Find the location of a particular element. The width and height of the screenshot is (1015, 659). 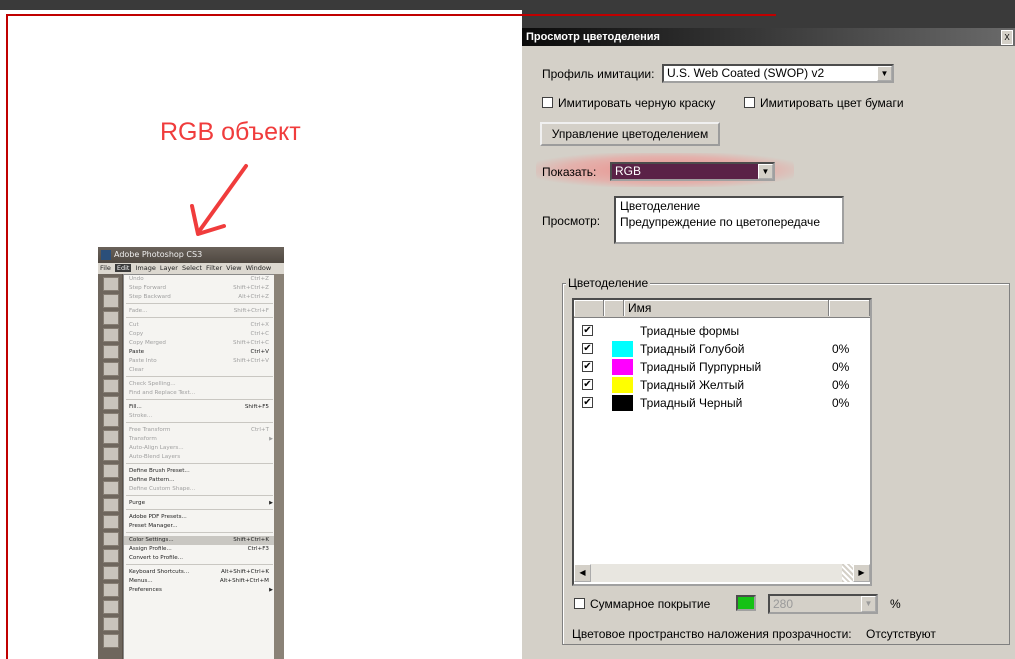

photoshop-canvas-strip is located at coordinates (279, 466).